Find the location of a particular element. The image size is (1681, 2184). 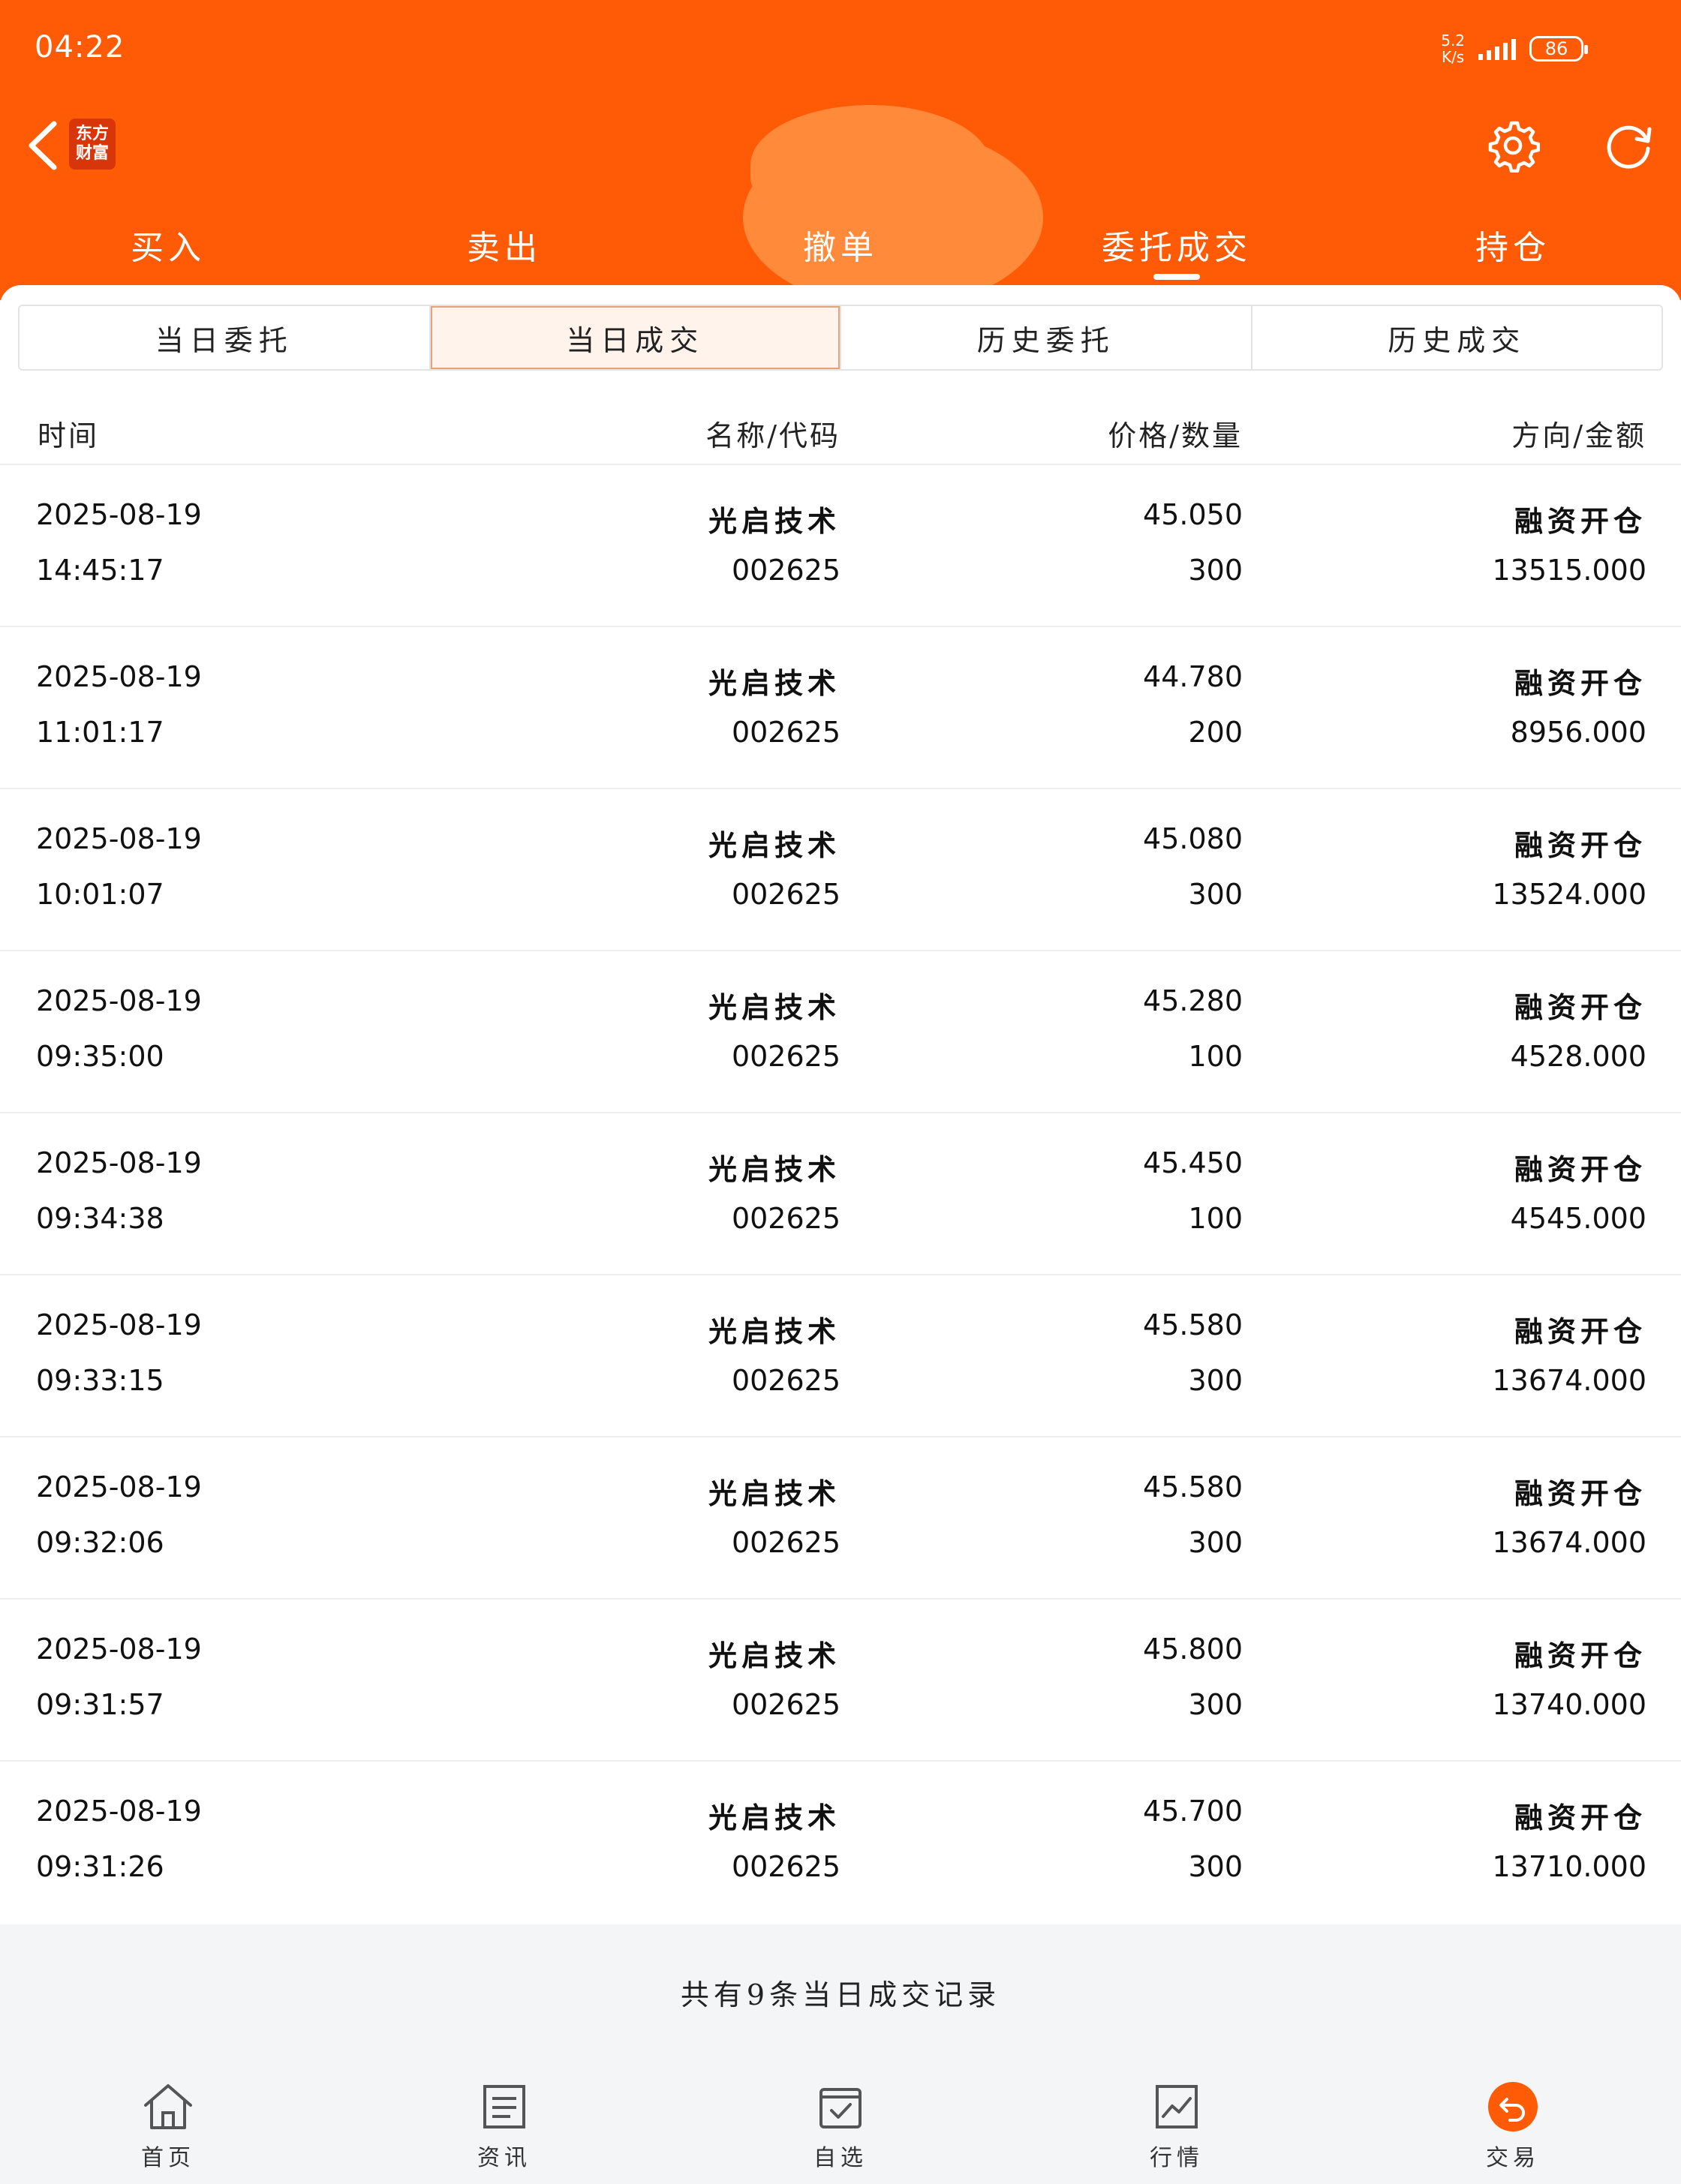

header-name-code: 名称/代码 is located at coordinates (773, 435).